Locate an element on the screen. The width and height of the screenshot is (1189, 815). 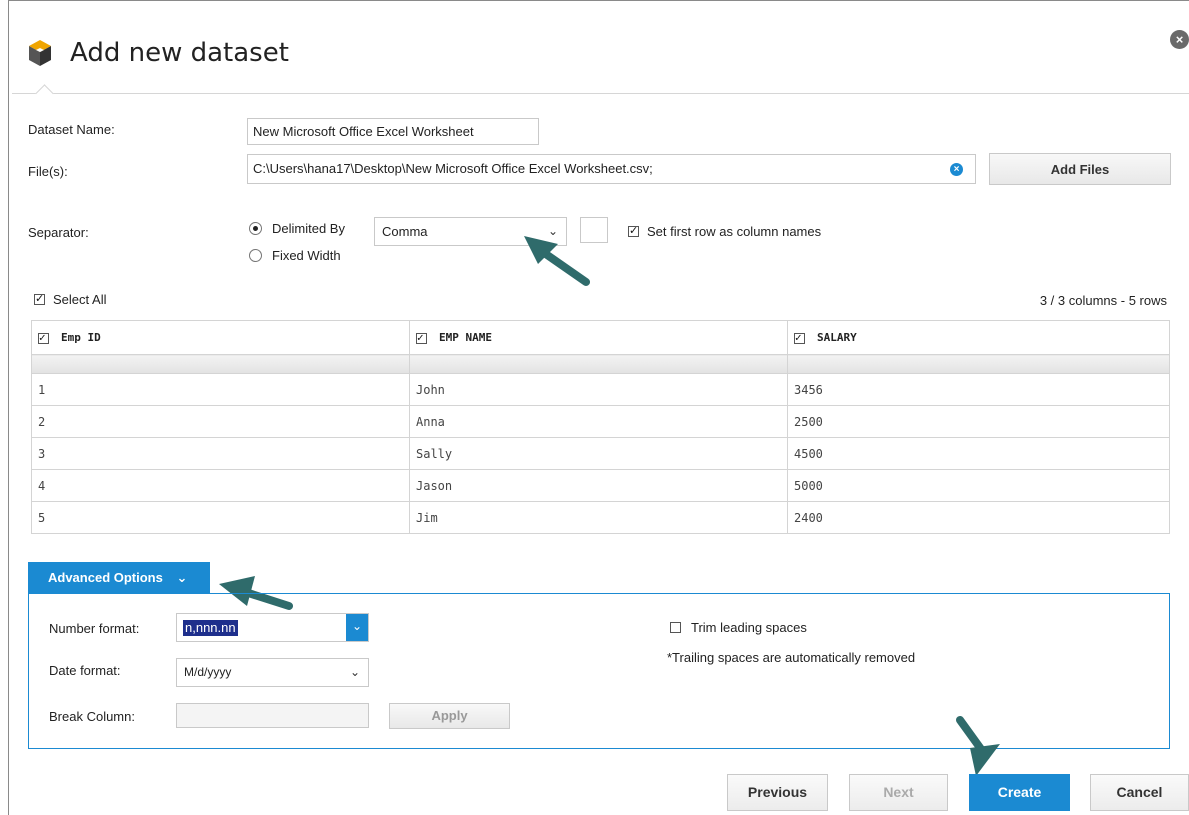
first-row-label: Set first row as column names is located at coordinates (734, 231).